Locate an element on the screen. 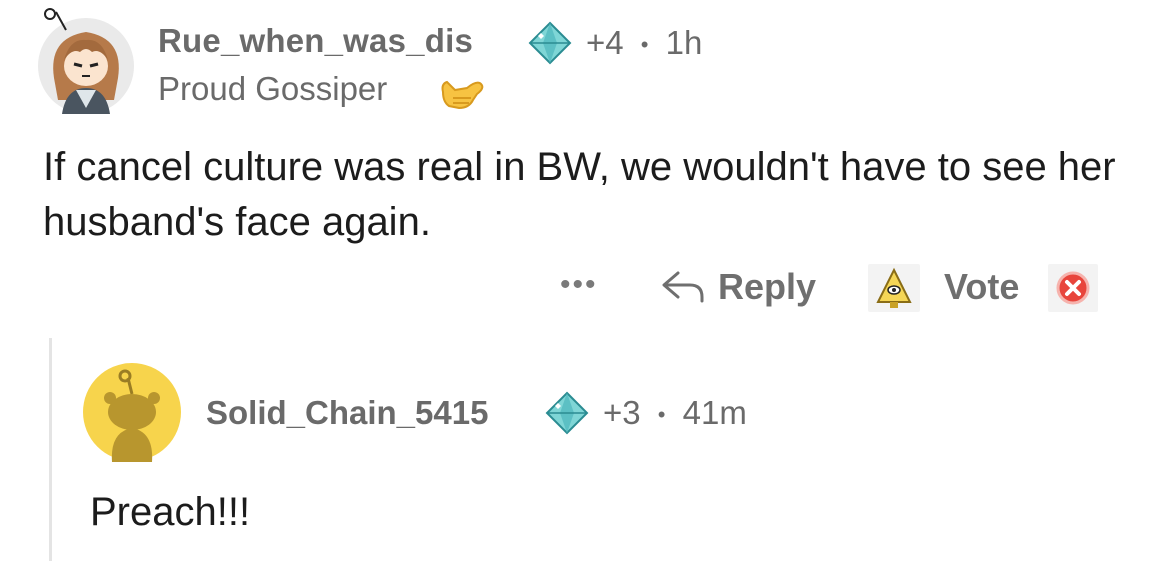  reply-button: Reply is located at coordinates (738, 287).